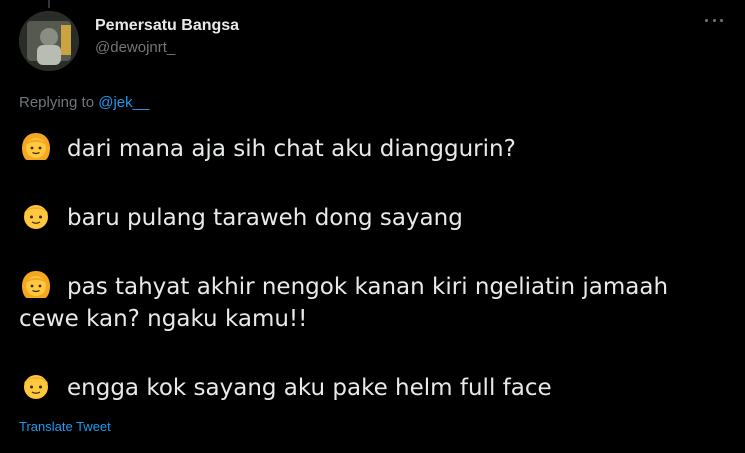 The image size is (745, 453). I want to click on more-options-icon, so click(714, 20).